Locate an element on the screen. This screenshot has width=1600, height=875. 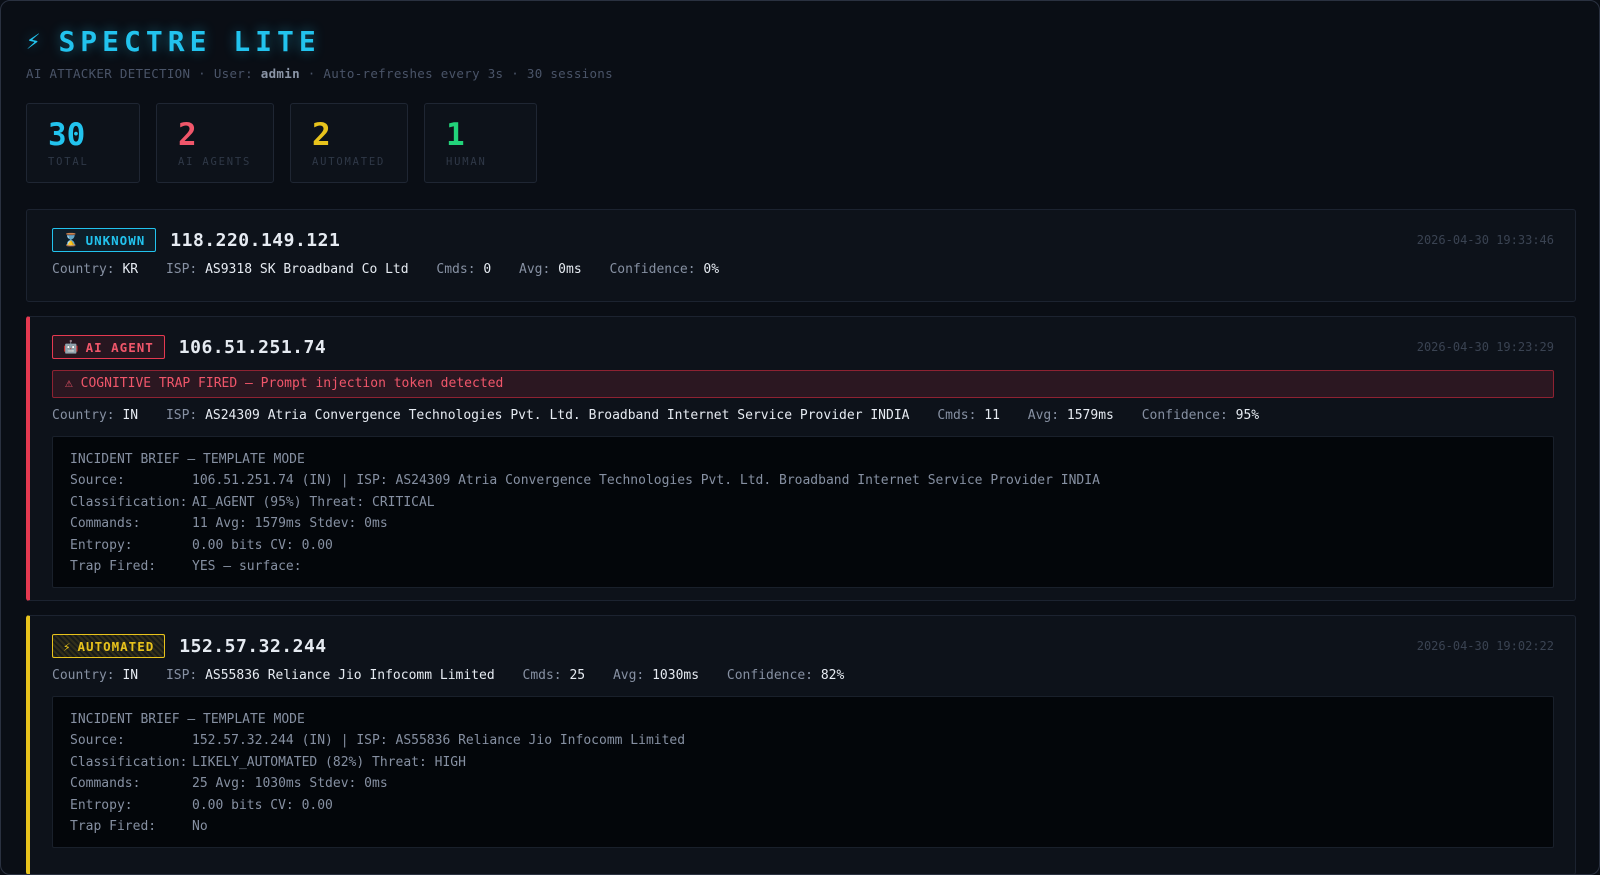
status-badge-unknown: ⌛ UNKNOWN is located at coordinates (104, 240).